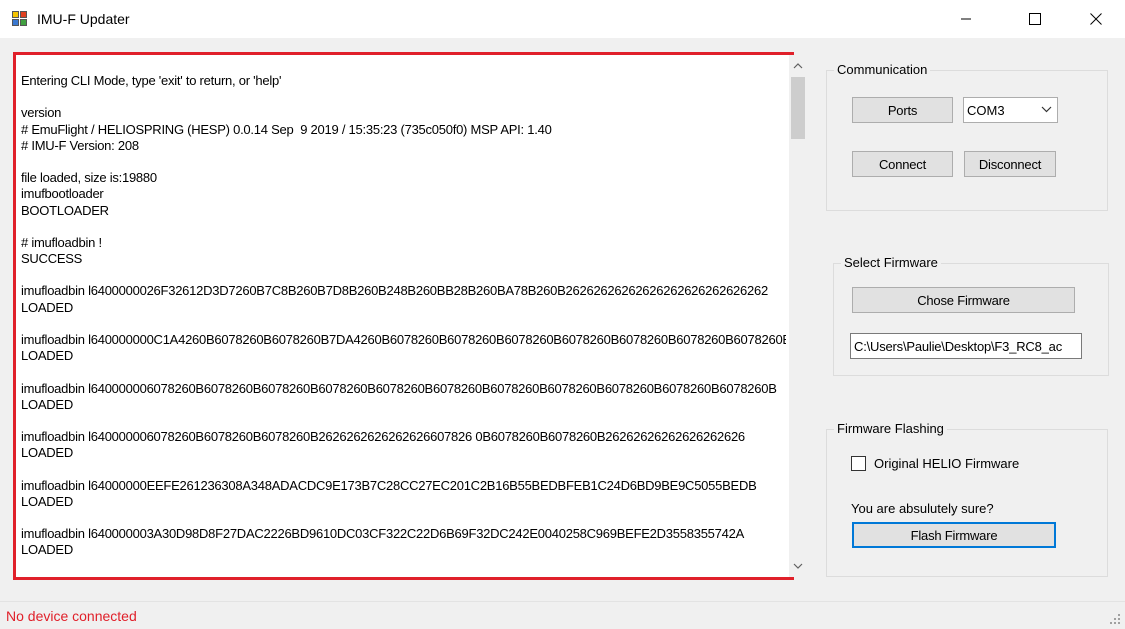  What do you see at coordinates (954, 535) in the screenshot?
I see `flash-firmware-button: Flash Firmware` at bounding box center [954, 535].